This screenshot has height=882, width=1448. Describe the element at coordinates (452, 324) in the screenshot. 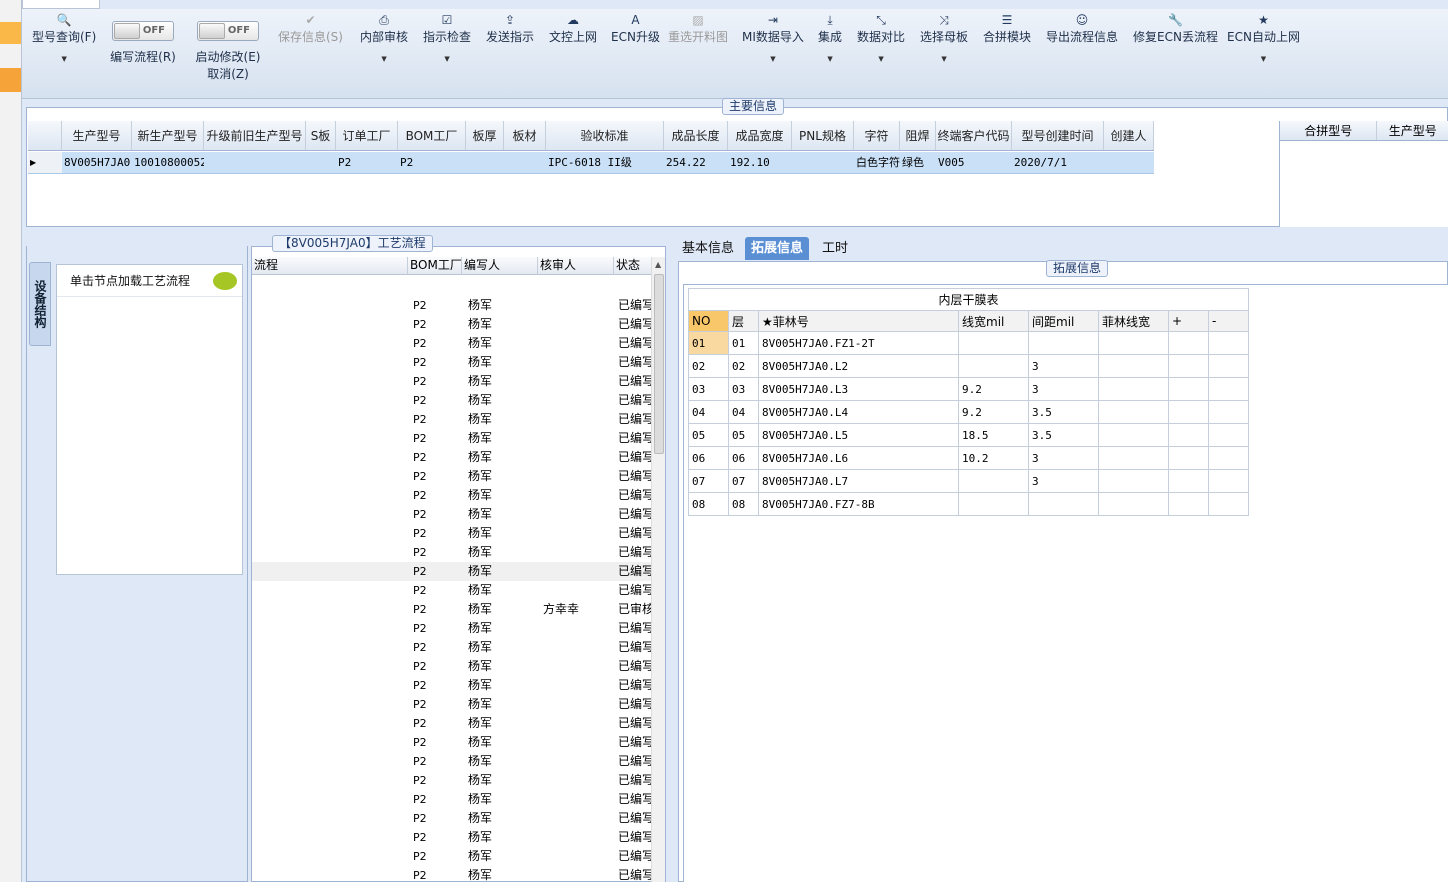

I see `flow-node: 流程指示P2杨军已编写` at that location.